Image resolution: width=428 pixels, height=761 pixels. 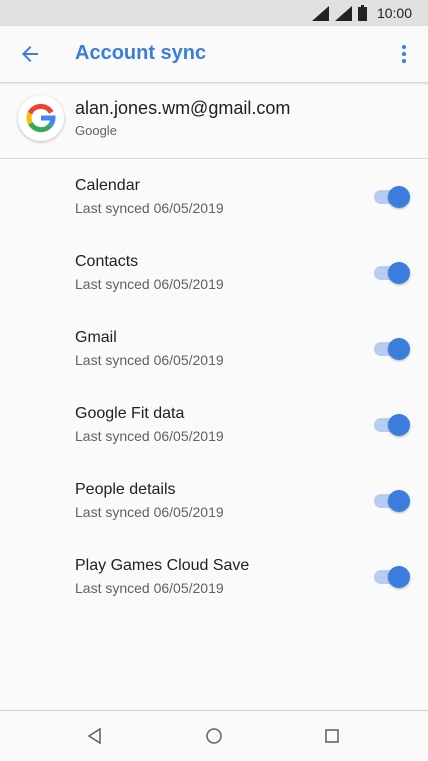 I want to click on sync-item-title: Play Games Cloud Save, so click(x=162, y=565).